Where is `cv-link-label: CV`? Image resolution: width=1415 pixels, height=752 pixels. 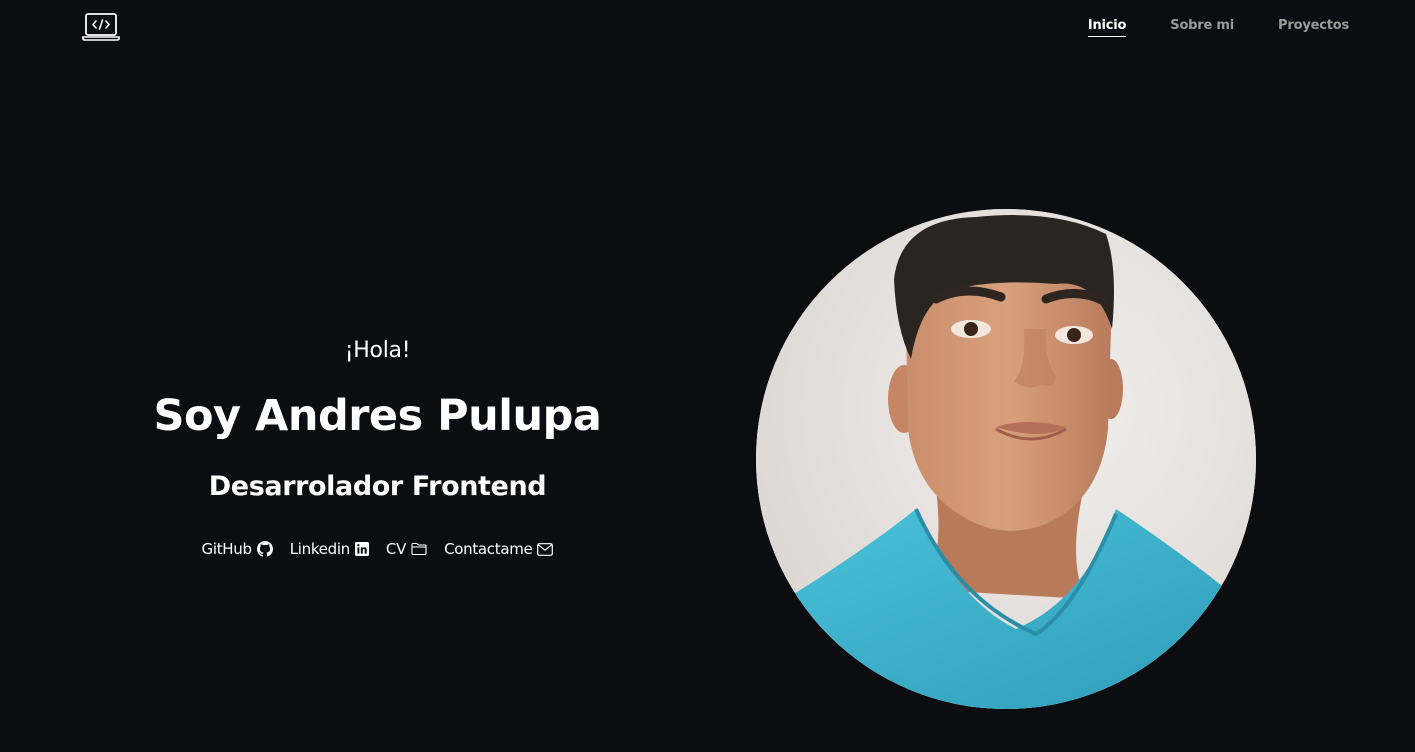 cv-link-label: CV is located at coordinates (396, 549).